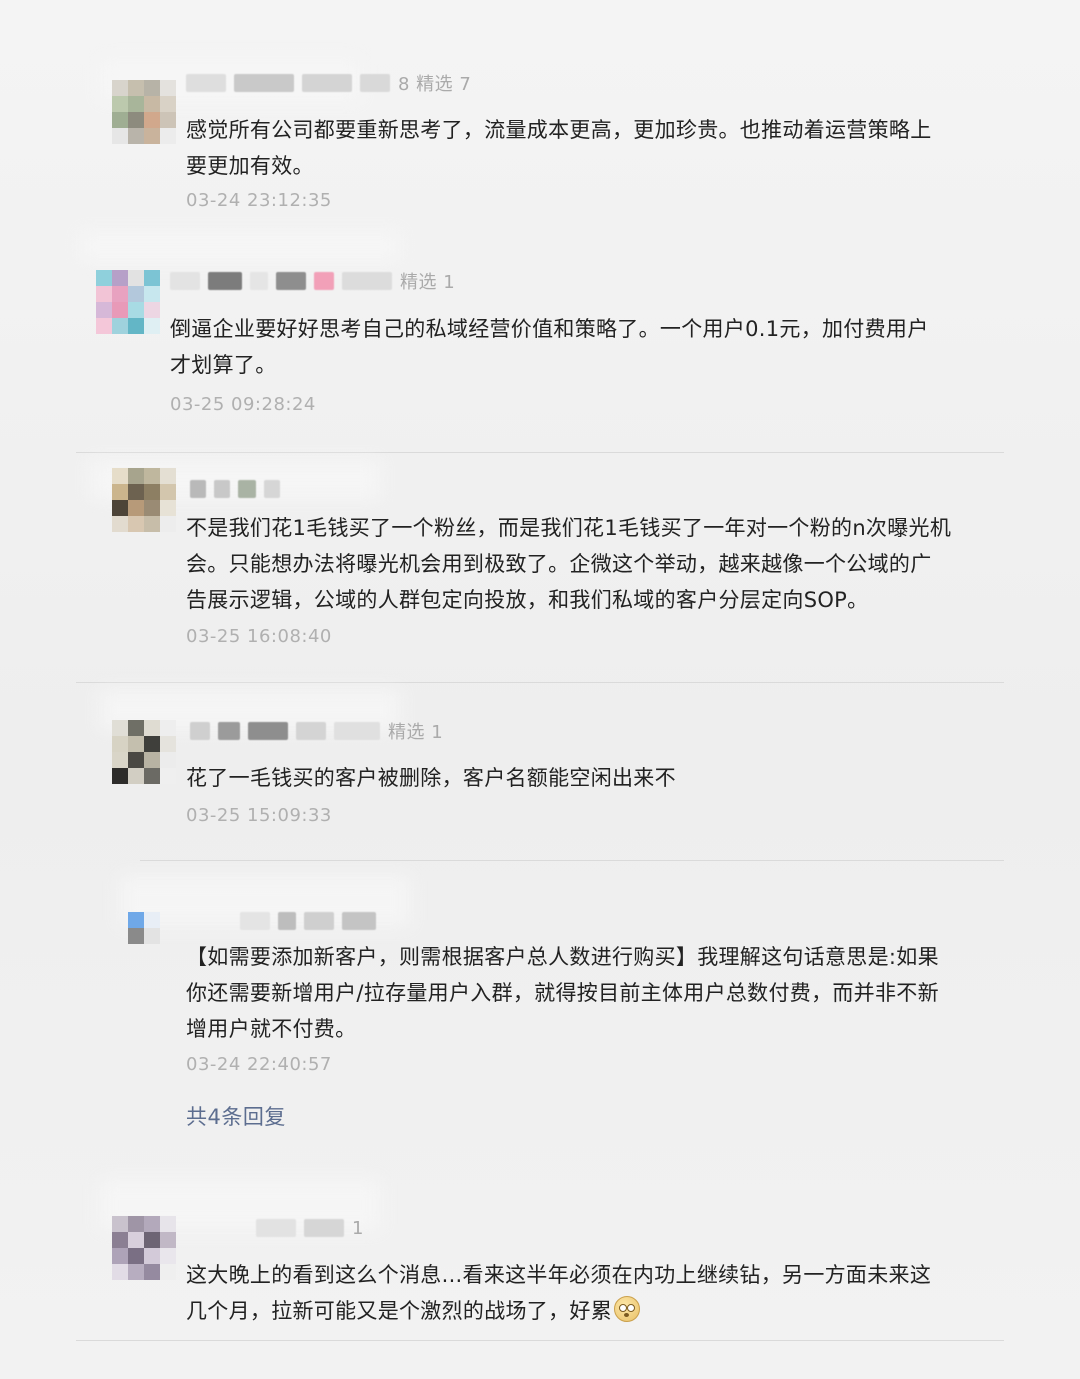 The height and width of the screenshot is (1379, 1080). What do you see at coordinates (259, 200) in the screenshot?
I see `comment-timestamp: 03-24 23:12:35` at bounding box center [259, 200].